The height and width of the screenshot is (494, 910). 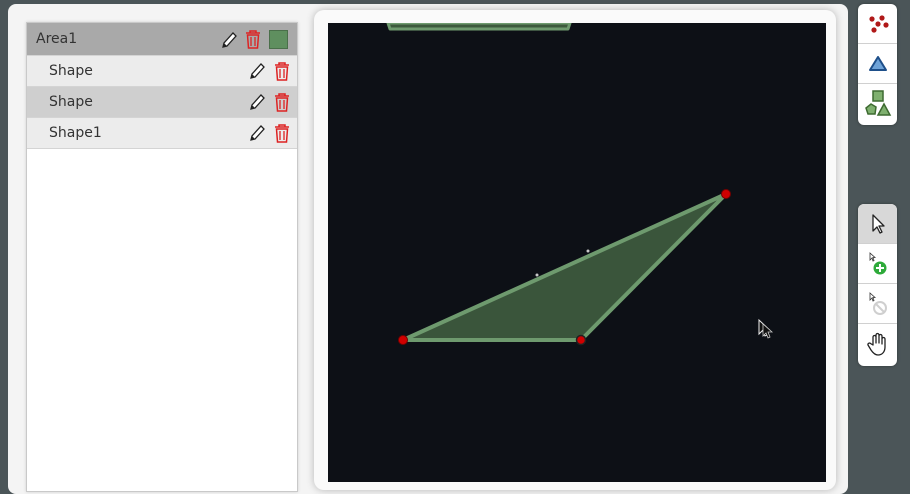 What do you see at coordinates (57, 39) in the screenshot?
I see `area-name-label: Area1` at bounding box center [57, 39].